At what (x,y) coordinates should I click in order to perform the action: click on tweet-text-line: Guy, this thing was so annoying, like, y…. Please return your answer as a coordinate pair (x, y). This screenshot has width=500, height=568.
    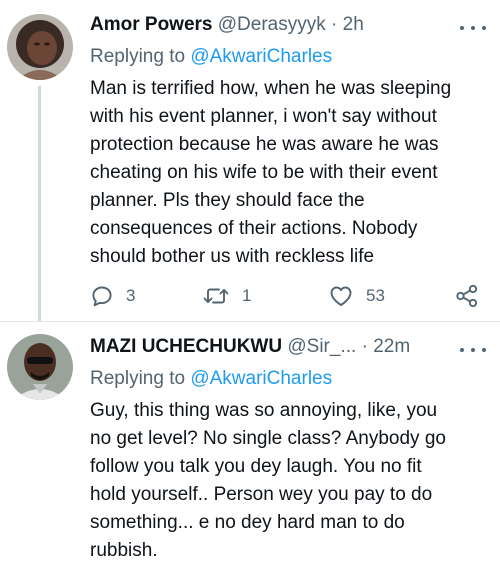
    Looking at the image, I should click on (264, 410).